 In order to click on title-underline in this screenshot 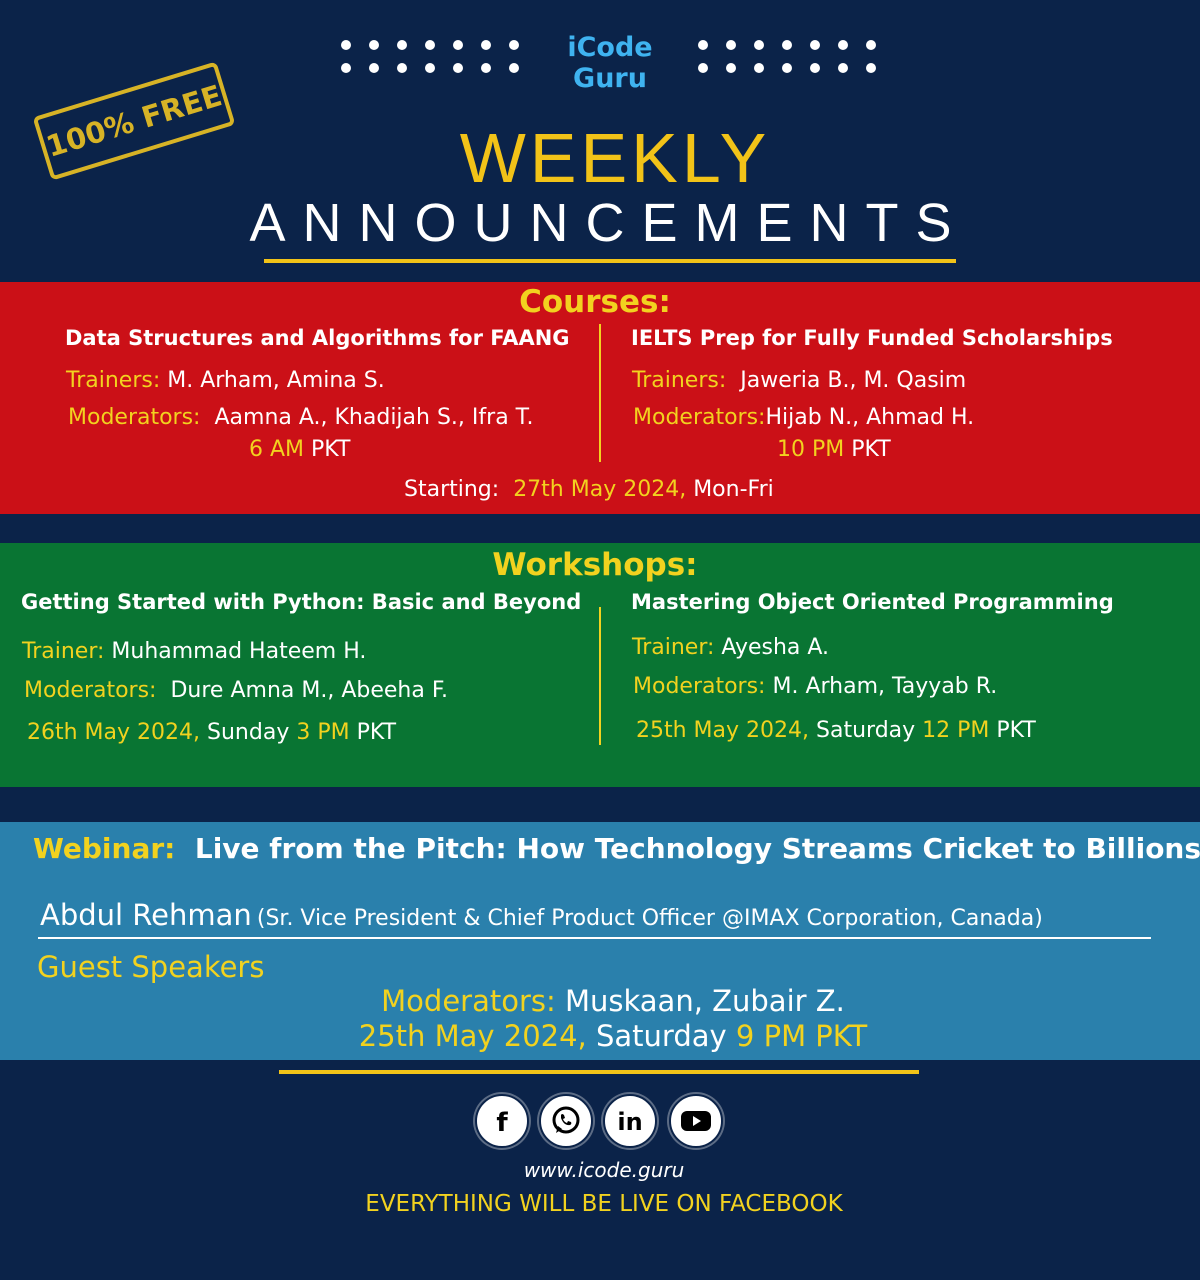, I will do `click(610, 261)`.